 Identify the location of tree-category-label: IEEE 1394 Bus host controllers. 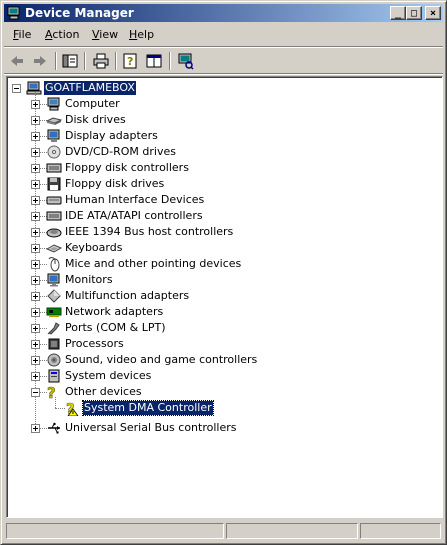
(149, 231).